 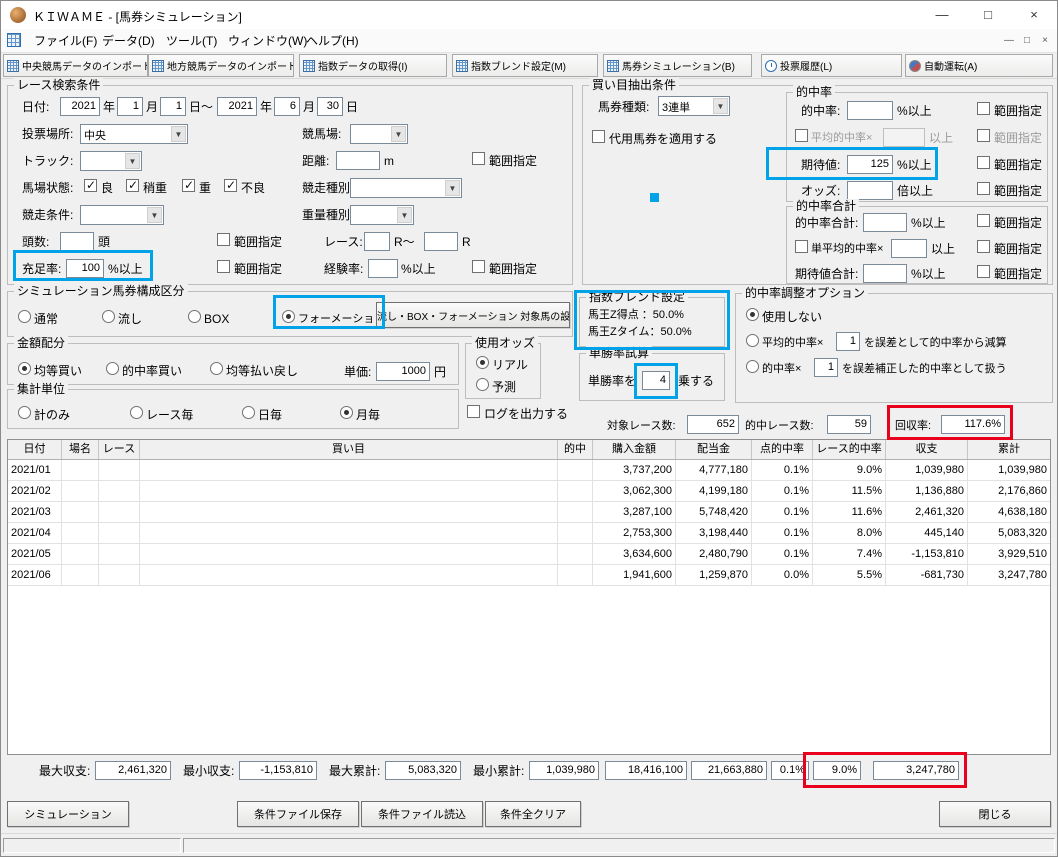 I want to click on date-to-day-field: 30, so click(x=330, y=106).